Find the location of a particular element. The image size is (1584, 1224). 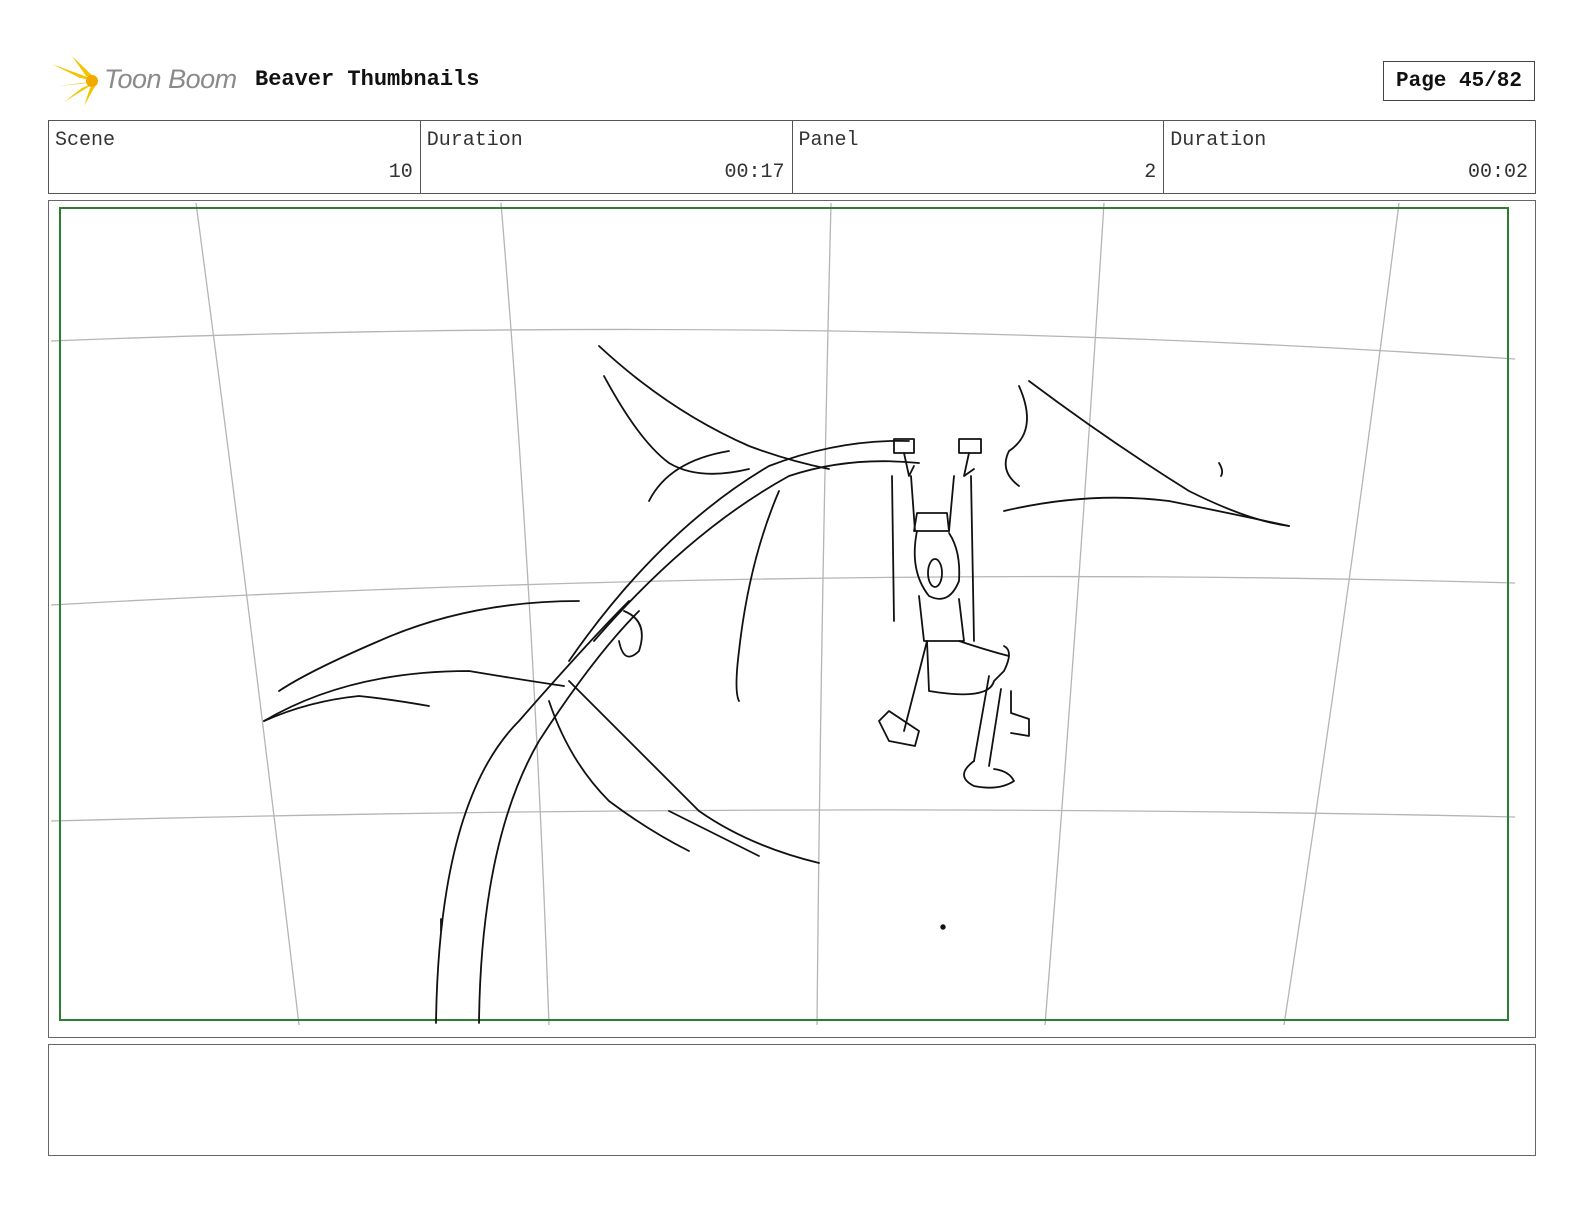

scene-duration-value: 00:17 is located at coordinates (754, 172).